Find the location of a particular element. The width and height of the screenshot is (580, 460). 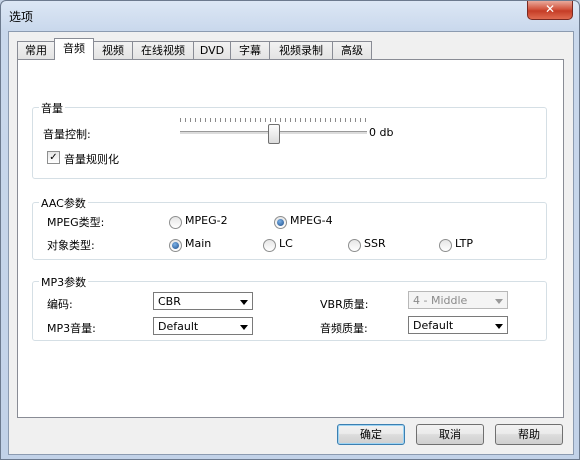

object-ltp-label: LTP is located at coordinates (464, 243).